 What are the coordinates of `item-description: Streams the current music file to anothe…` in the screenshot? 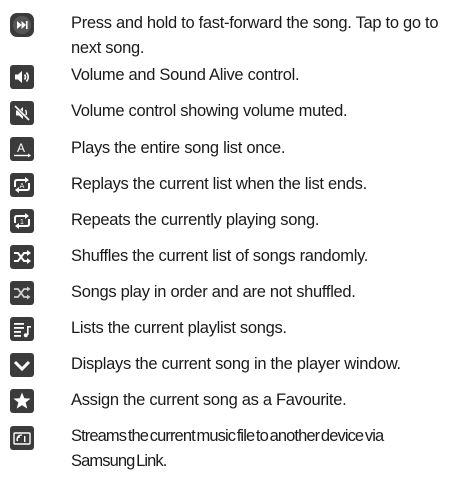 It's located at (227, 448).